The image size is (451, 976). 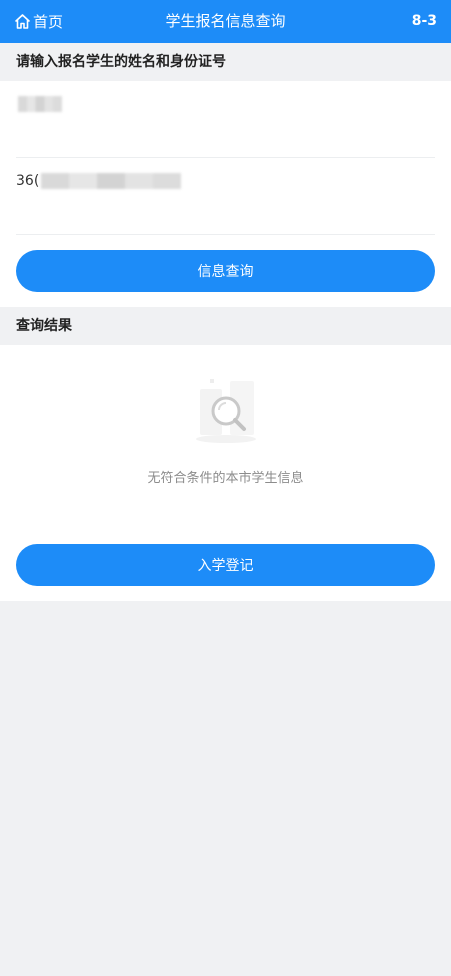 I want to click on top-bar: 首页 学生报名信息查询 8-3, so click(x=225, y=21).